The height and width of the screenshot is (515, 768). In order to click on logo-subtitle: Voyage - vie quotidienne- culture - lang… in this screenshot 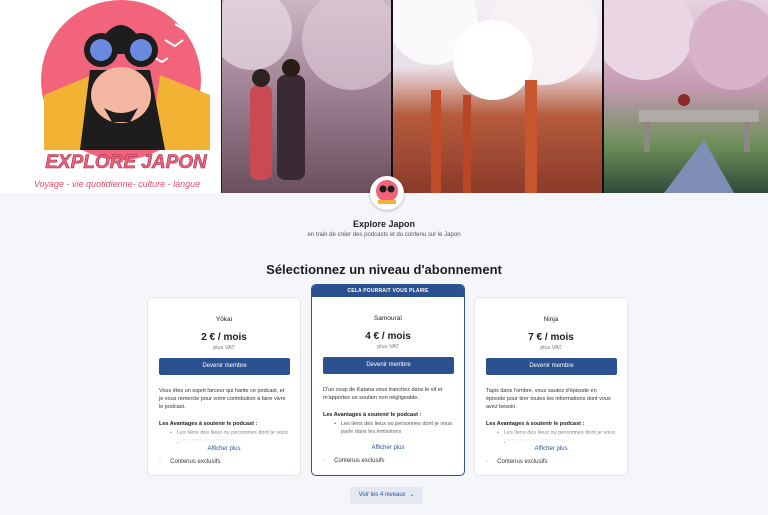, I will do `click(117, 184)`.